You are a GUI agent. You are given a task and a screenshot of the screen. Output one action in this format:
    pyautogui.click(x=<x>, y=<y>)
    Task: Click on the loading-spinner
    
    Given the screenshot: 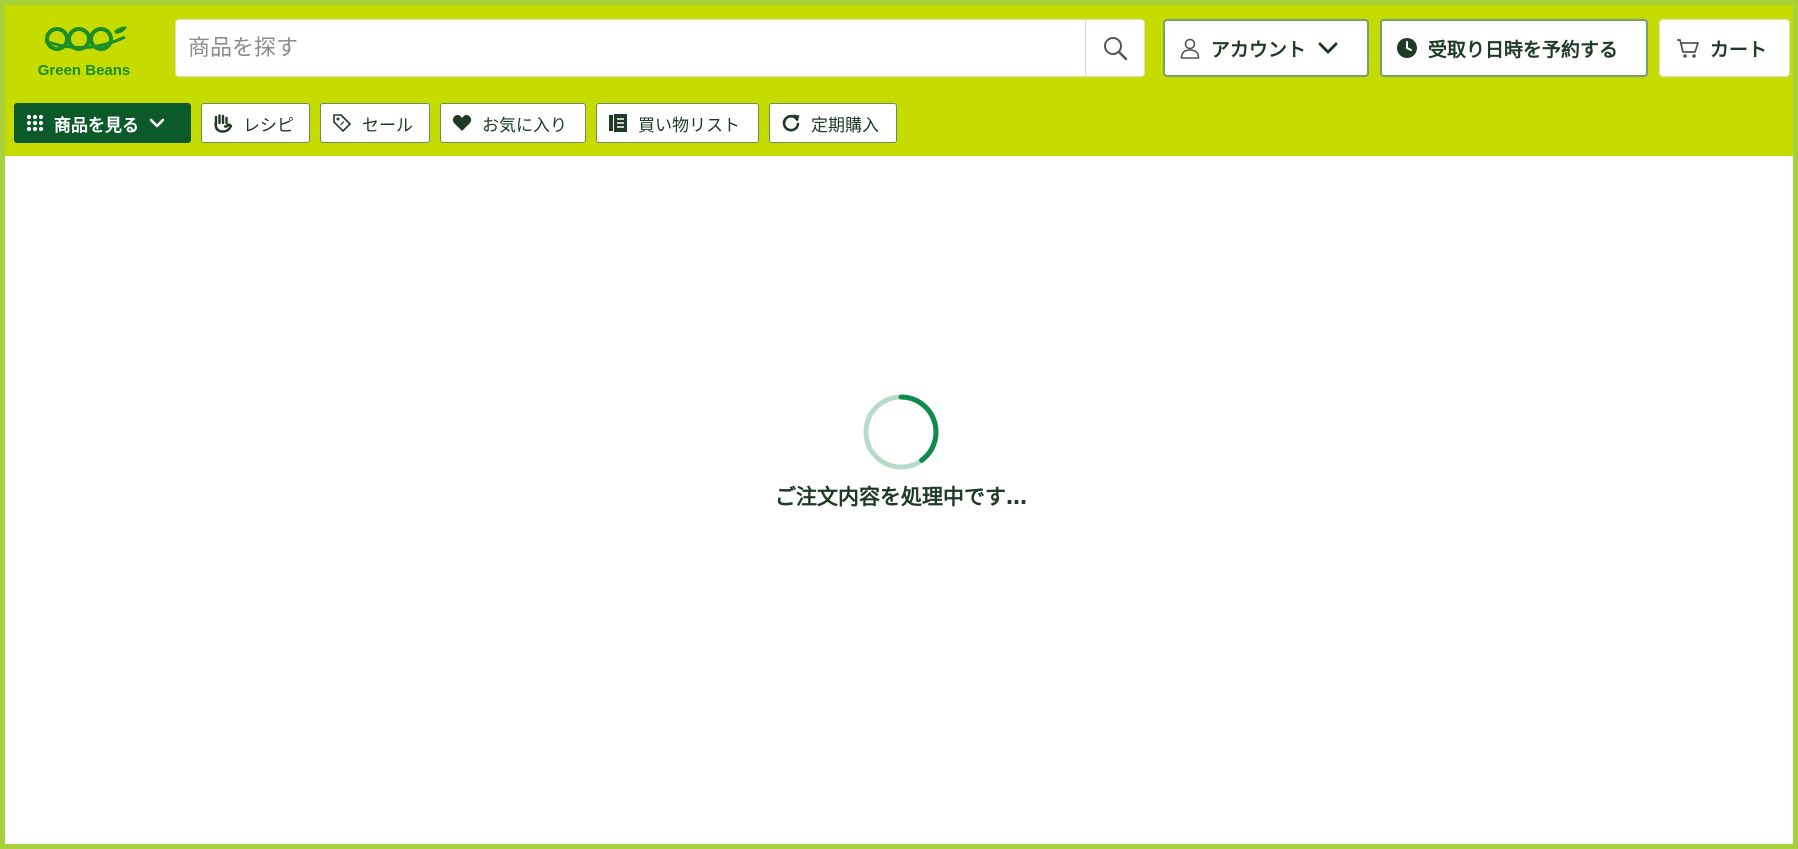 What is the action you would take?
    pyautogui.click(x=901, y=432)
    